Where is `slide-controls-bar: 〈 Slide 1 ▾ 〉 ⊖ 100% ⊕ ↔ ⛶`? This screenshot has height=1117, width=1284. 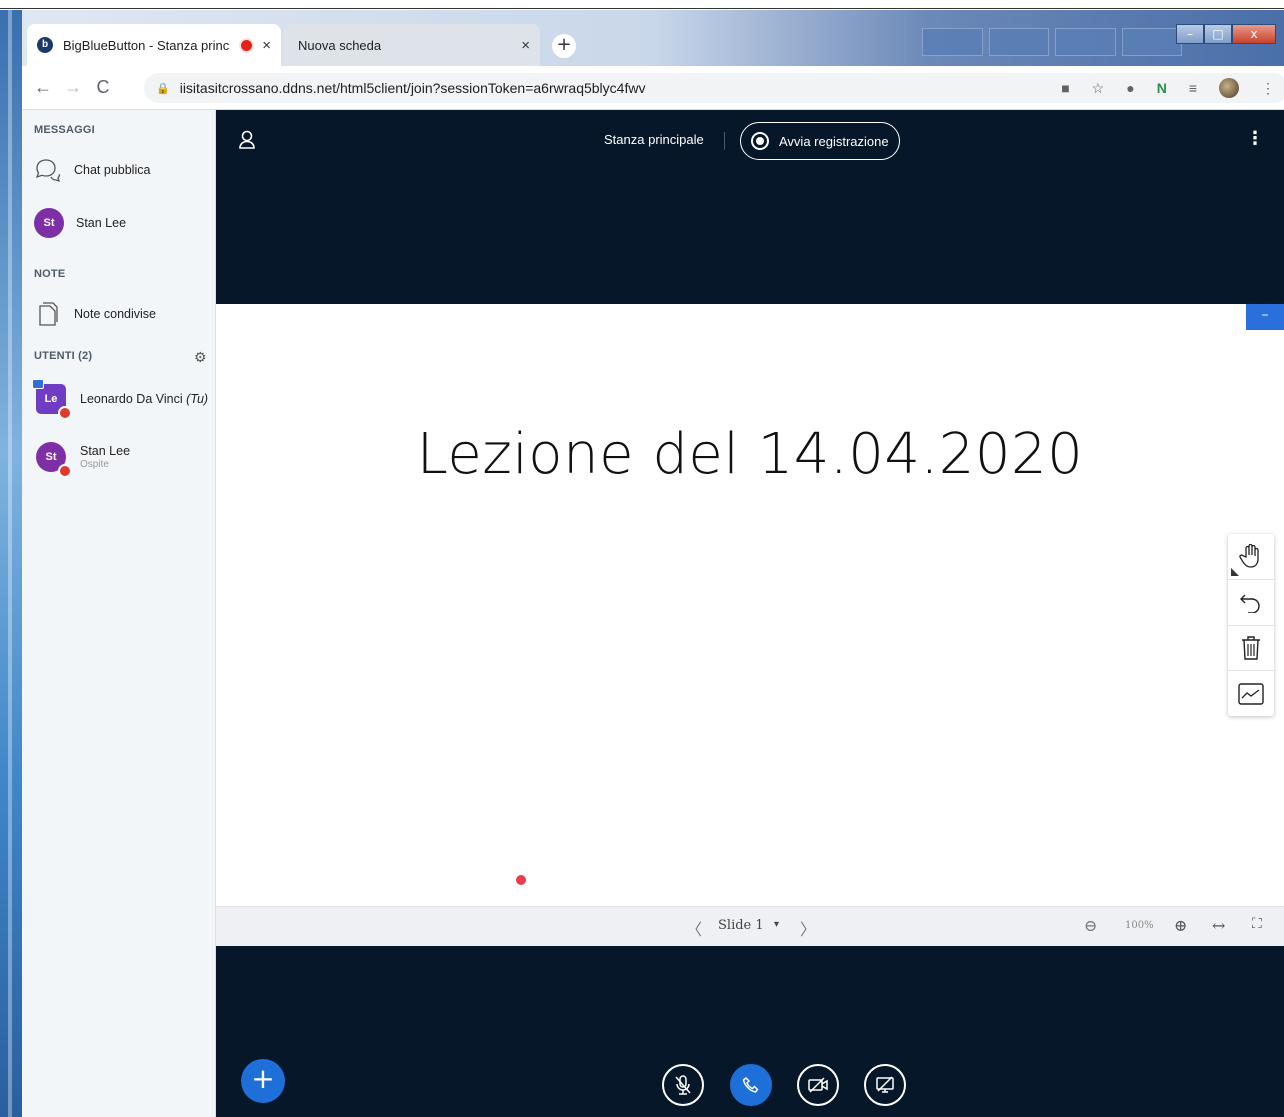
slide-controls-bar: 〈 Slide 1 ▾ 〉 ⊖ 100% ⊕ ↔ ⛶ is located at coordinates (750, 926).